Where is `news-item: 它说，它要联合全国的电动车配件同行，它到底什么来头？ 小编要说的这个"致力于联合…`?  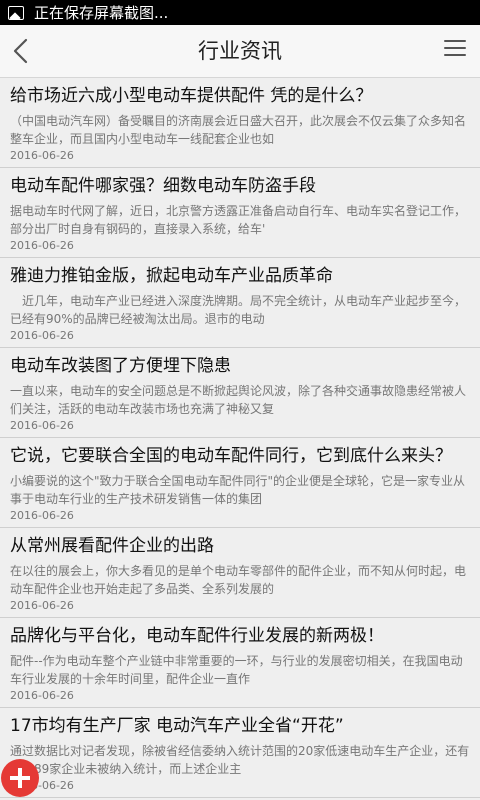 news-item: 它说，它要联合全国的电动车配件同行，它到底什么来头？ 小编要说的这个"致力于联合… is located at coordinates (240, 483).